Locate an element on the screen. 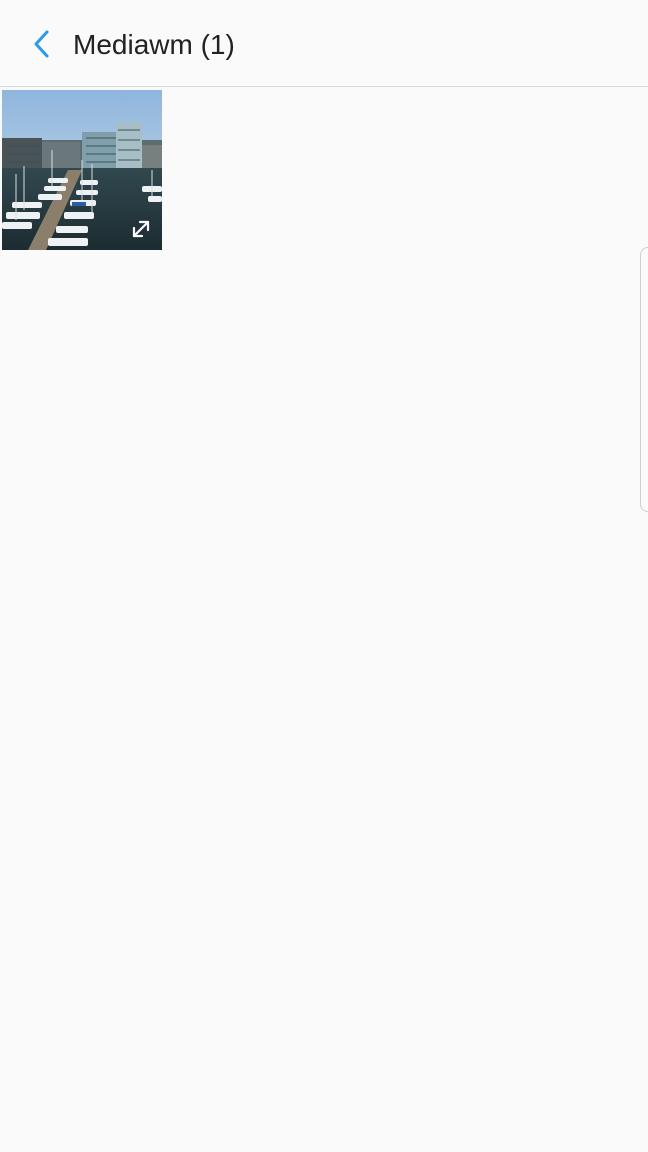  page-title: Mediawm (1) is located at coordinates (154, 44).